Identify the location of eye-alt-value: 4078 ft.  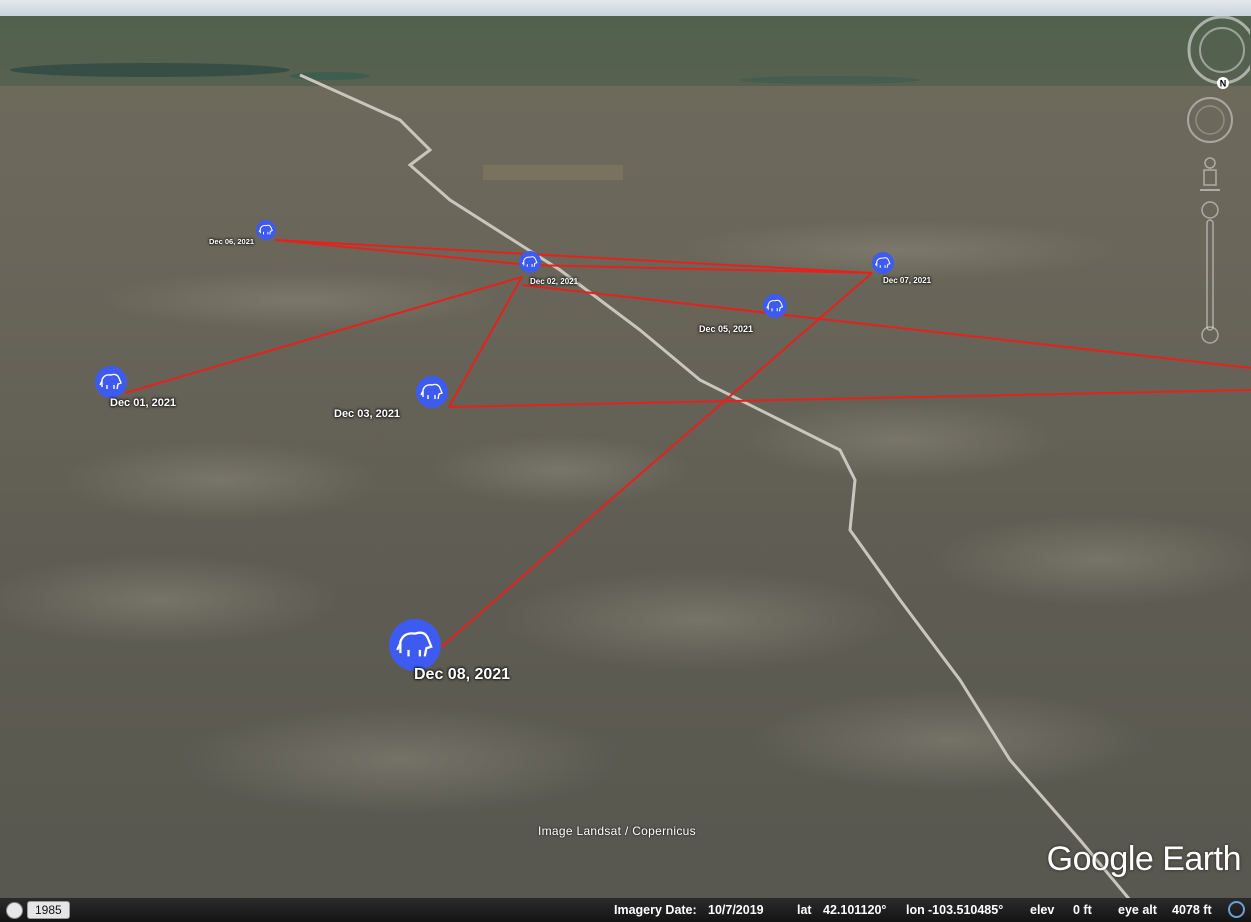
(1192, 910).